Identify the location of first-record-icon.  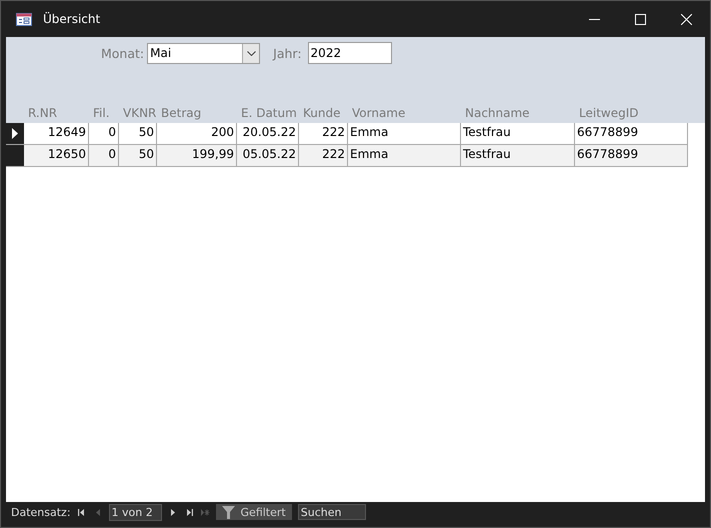
(81, 512).